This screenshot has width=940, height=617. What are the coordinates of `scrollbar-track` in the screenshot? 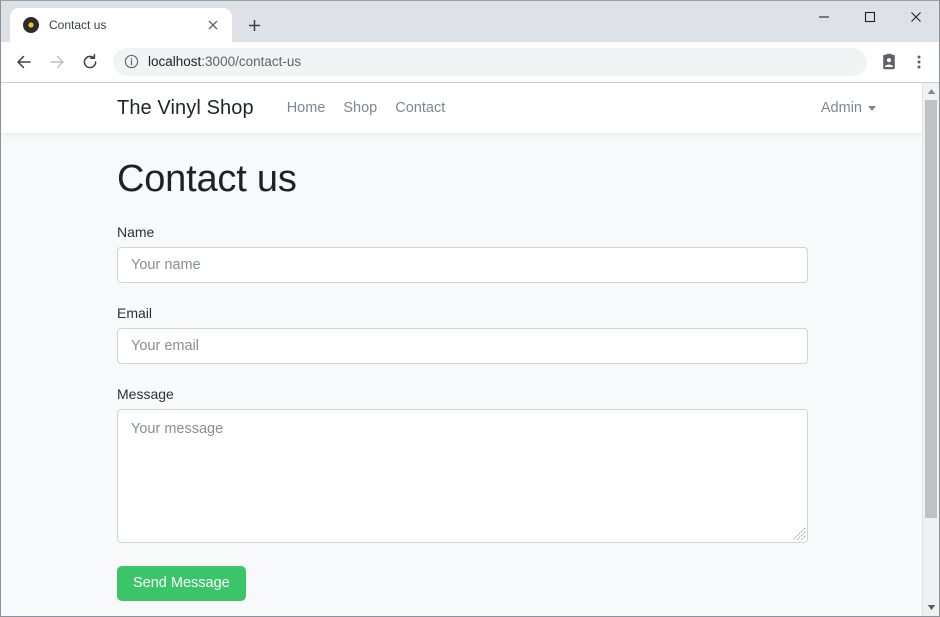 It's located at (931, 349).